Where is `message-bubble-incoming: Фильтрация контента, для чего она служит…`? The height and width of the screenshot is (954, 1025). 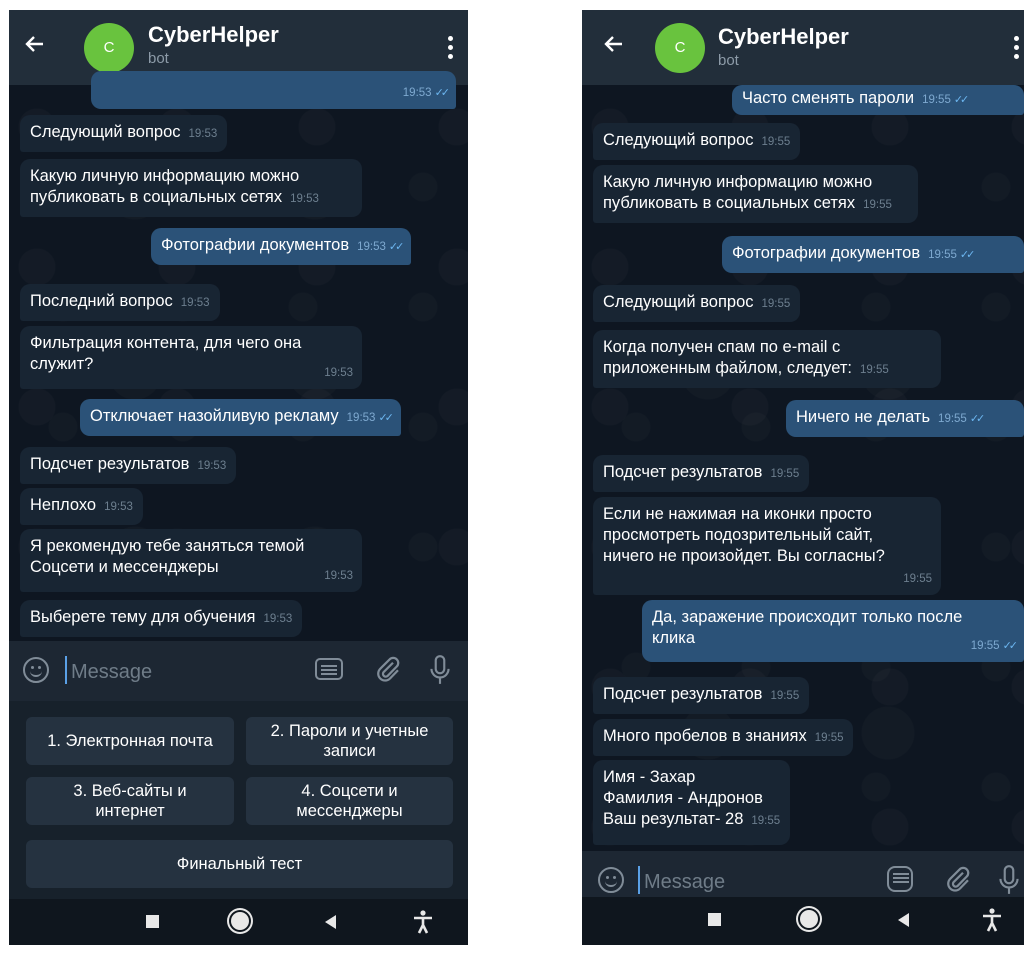
message-bubble-incoming: Фильтрация контента, для чего она служит… is located at coordinates (191, 357).